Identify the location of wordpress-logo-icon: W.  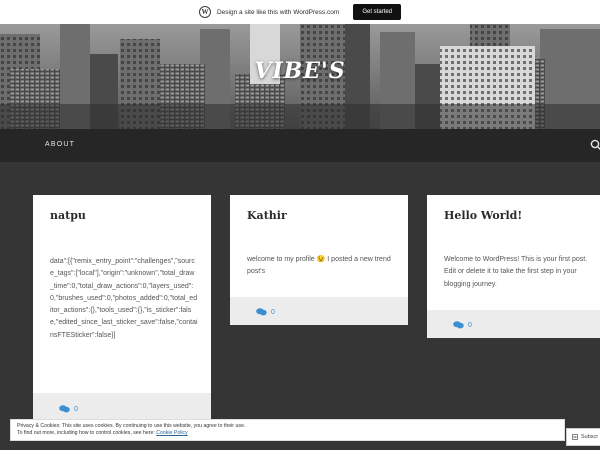
(204, 12).